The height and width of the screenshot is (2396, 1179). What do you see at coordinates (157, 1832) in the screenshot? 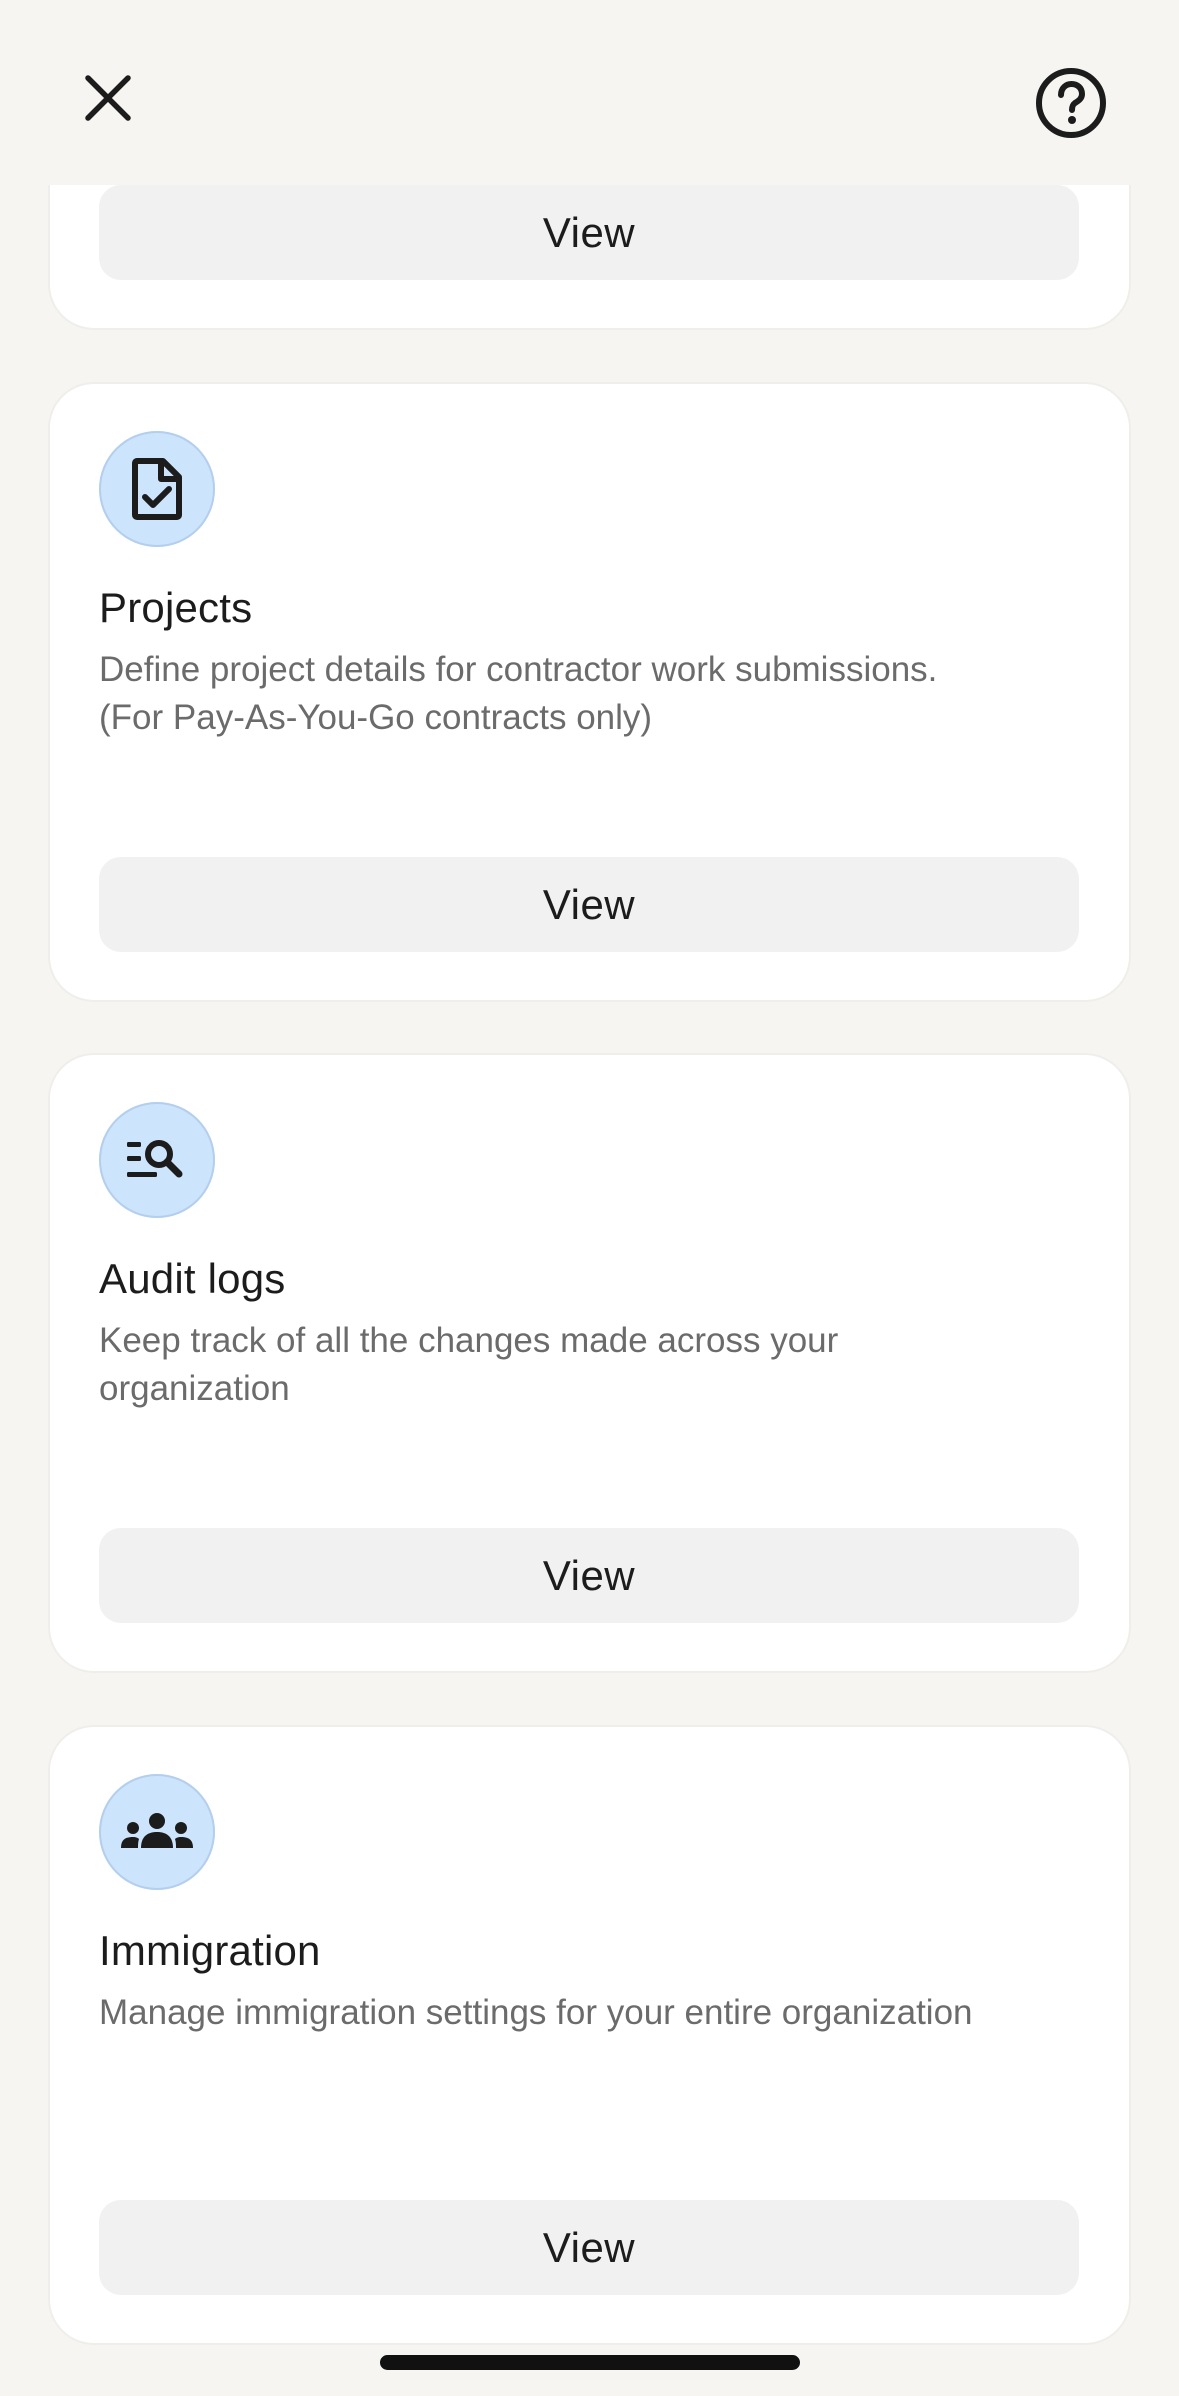
I see `people-group-icon` at bounding box center [157, 1832].